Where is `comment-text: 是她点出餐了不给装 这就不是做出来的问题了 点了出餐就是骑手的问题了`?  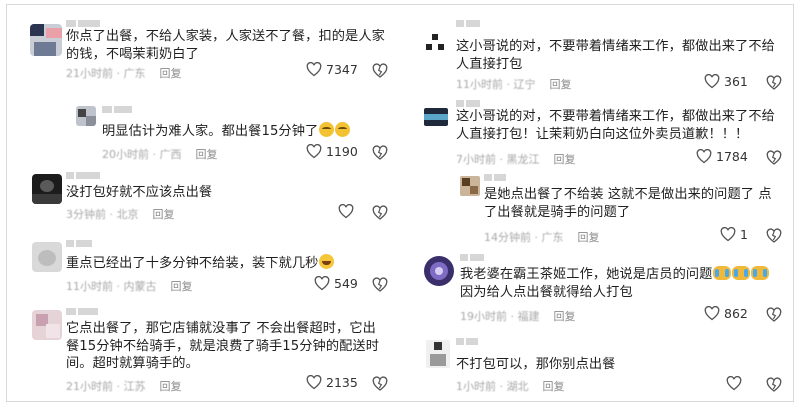
comment-text: 是她点出餐了不给装 这就不是做出来的问题了 点了出餐就是骑手的问题了 is located at coordinates (628, 203).